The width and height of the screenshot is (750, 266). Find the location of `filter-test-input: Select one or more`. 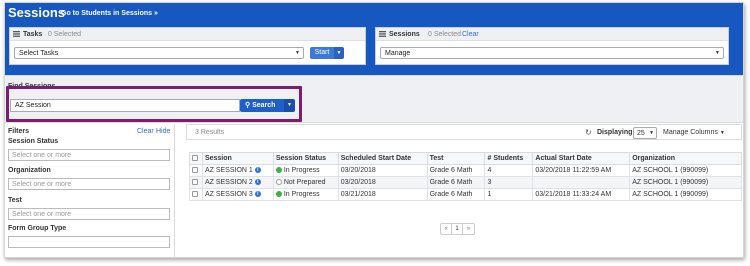

filter-test-input: Select one or more is located at coordinates (89, 214).